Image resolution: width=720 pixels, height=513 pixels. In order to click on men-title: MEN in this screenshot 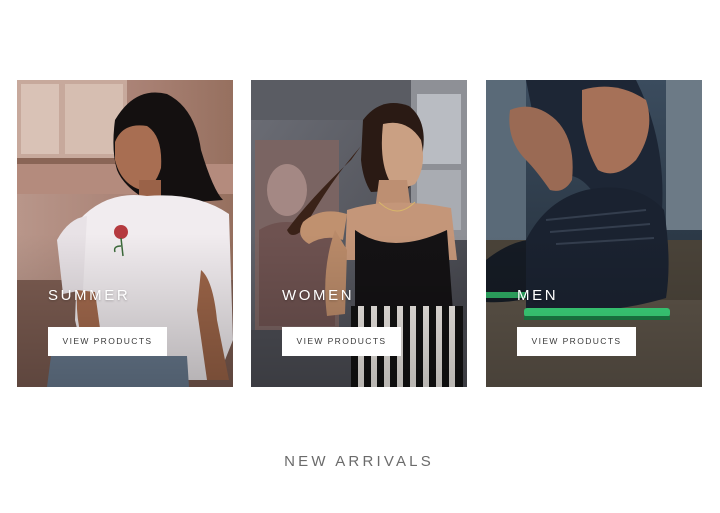, I will do `click(538, 295)`.